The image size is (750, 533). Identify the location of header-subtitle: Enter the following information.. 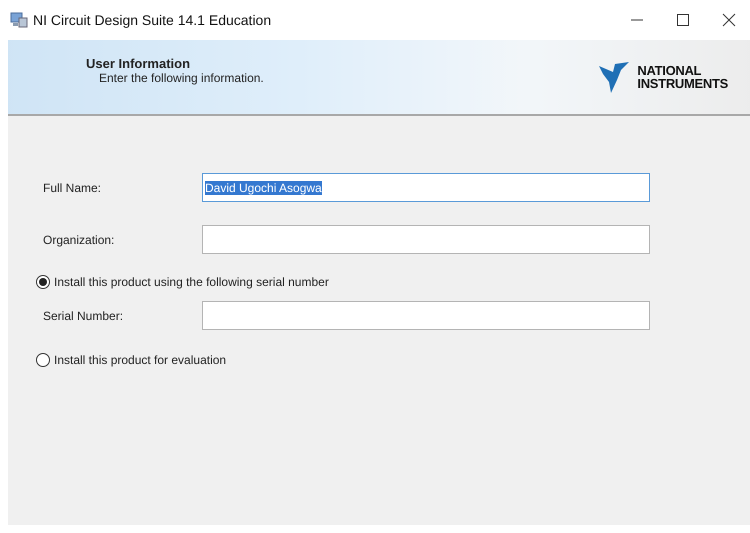
(181, 77).